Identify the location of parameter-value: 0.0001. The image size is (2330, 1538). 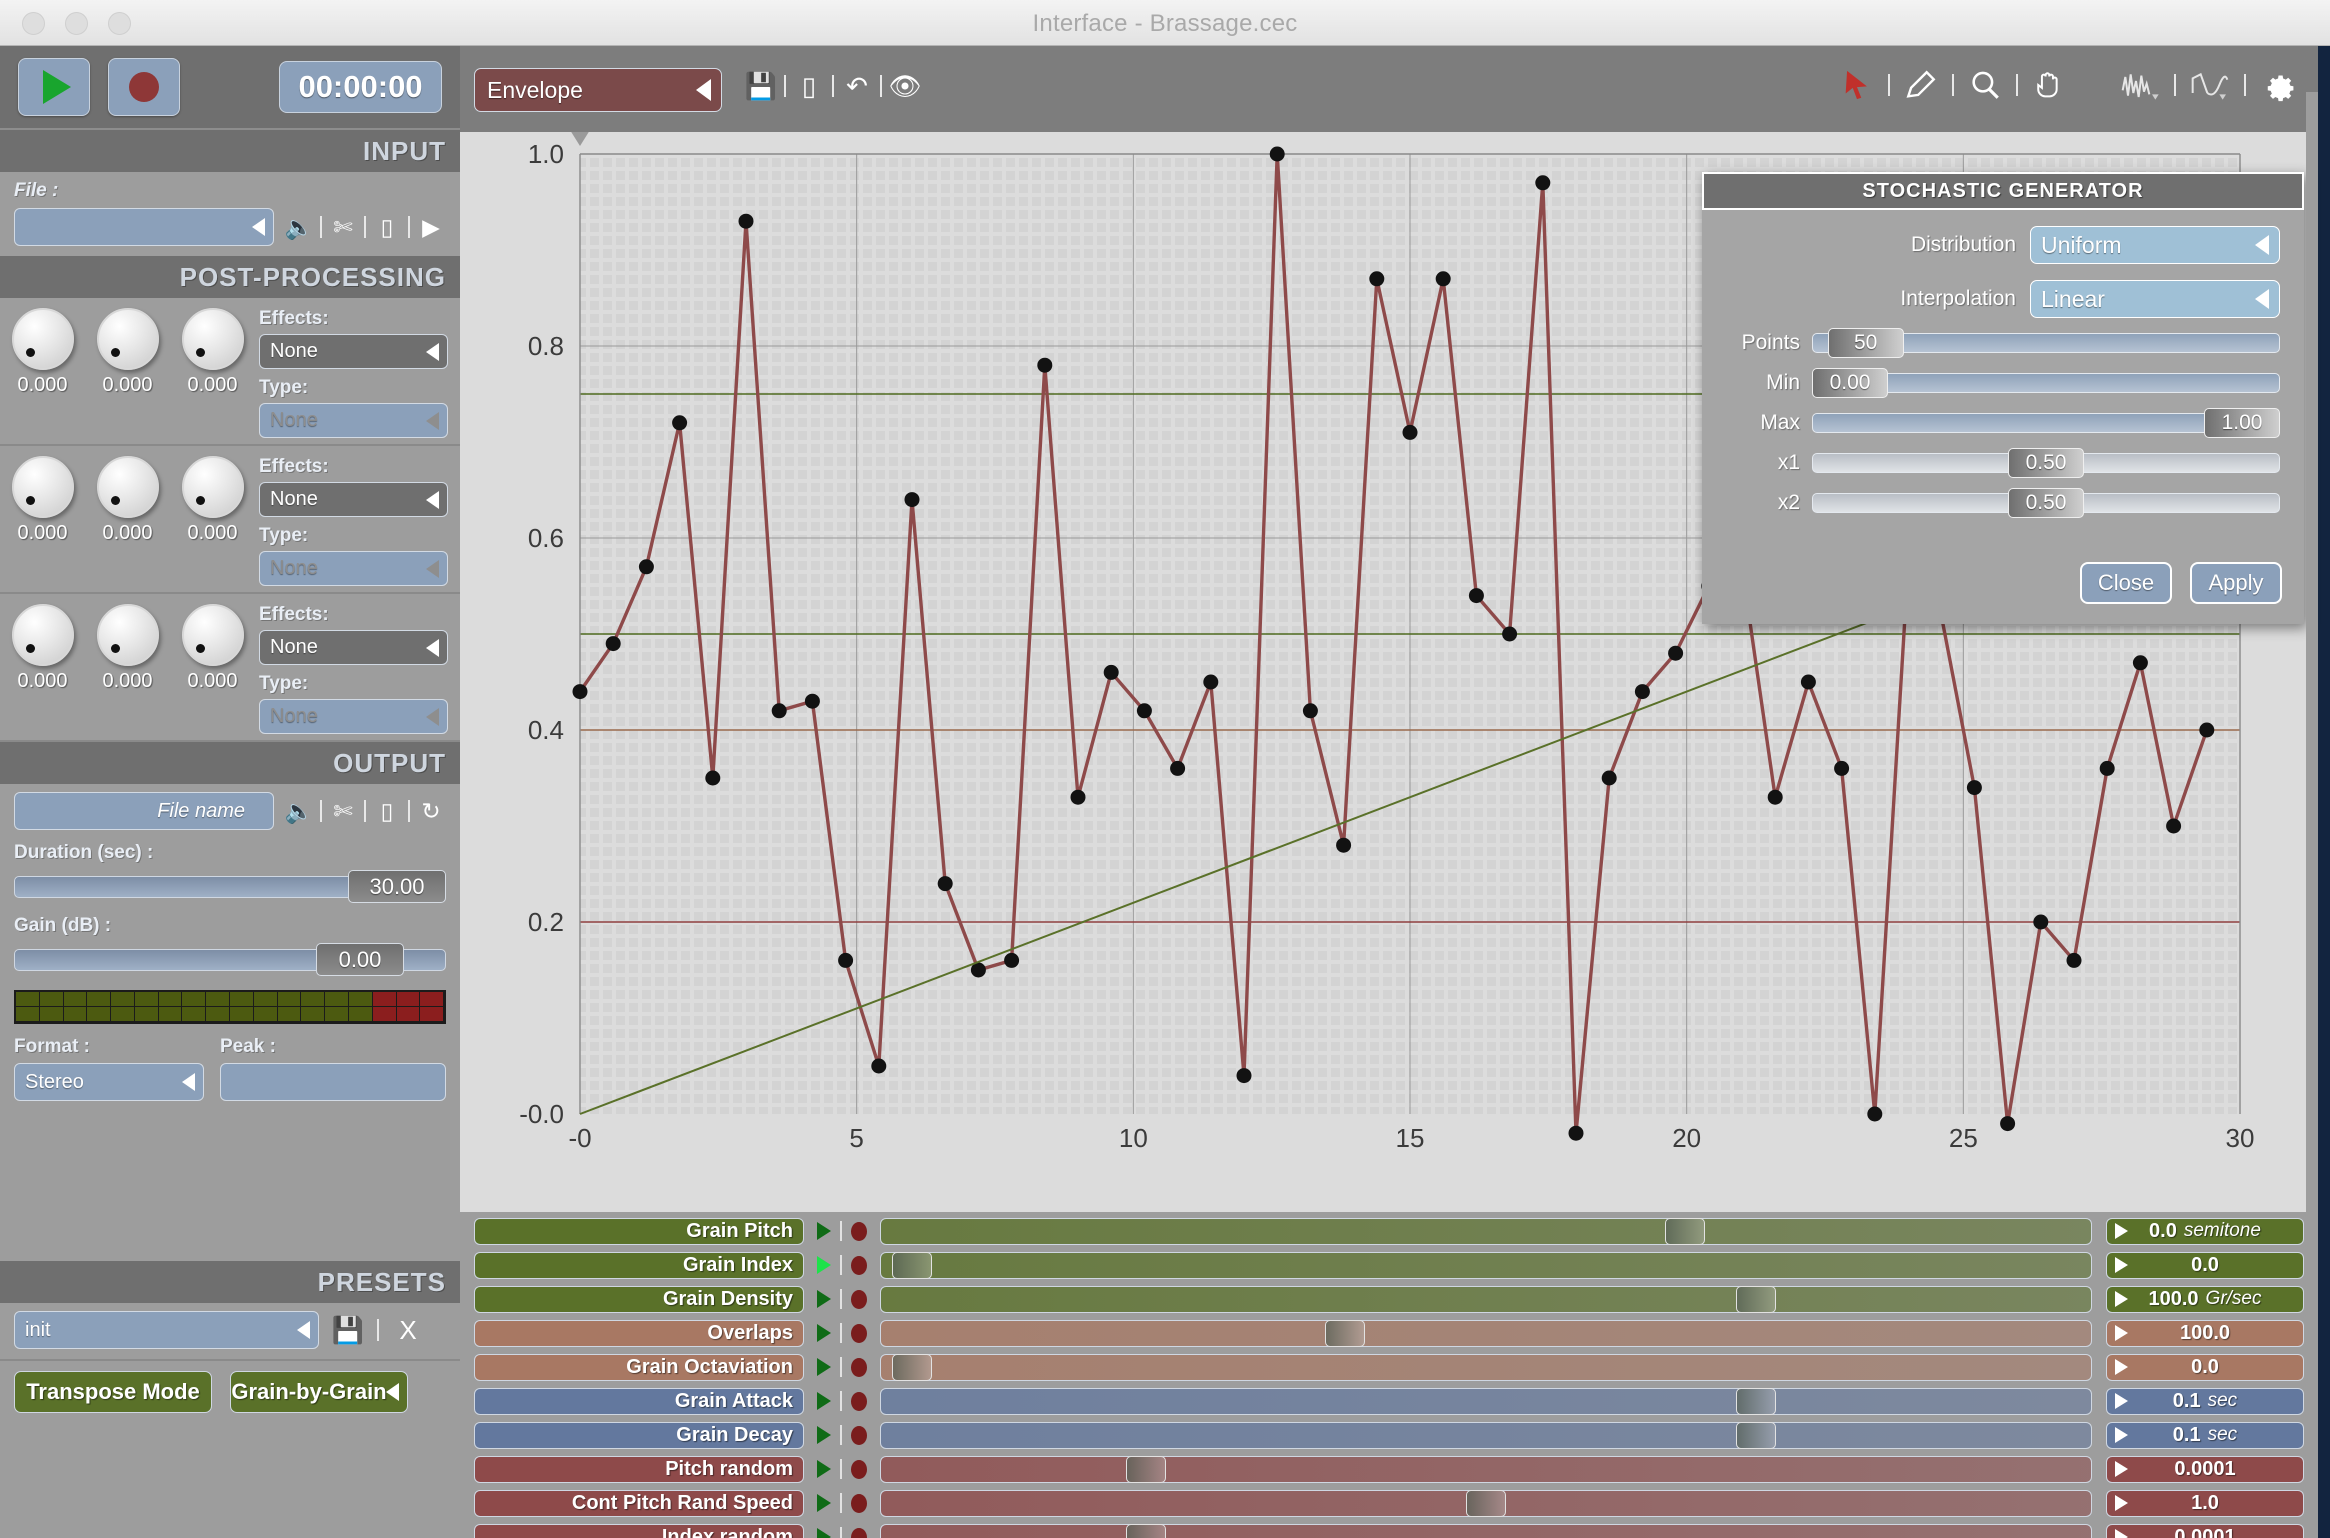
(2205, 1530).